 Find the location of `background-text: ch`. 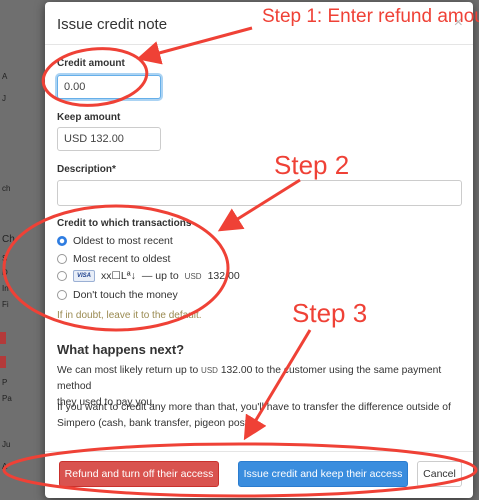

background-text: ch is located at coordinates (6, 188).